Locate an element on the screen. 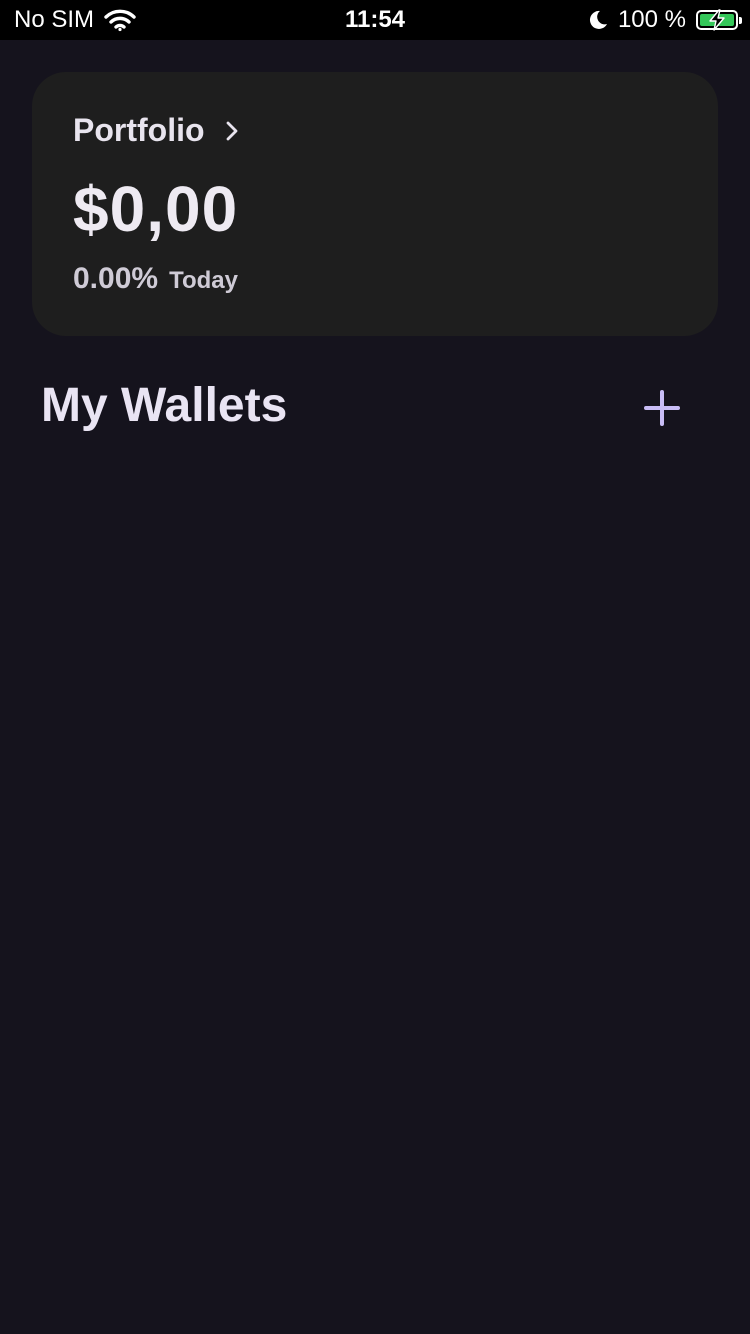 This screenshot has height=1334, width=750. plus-icon is located at coordinates (662, 408).